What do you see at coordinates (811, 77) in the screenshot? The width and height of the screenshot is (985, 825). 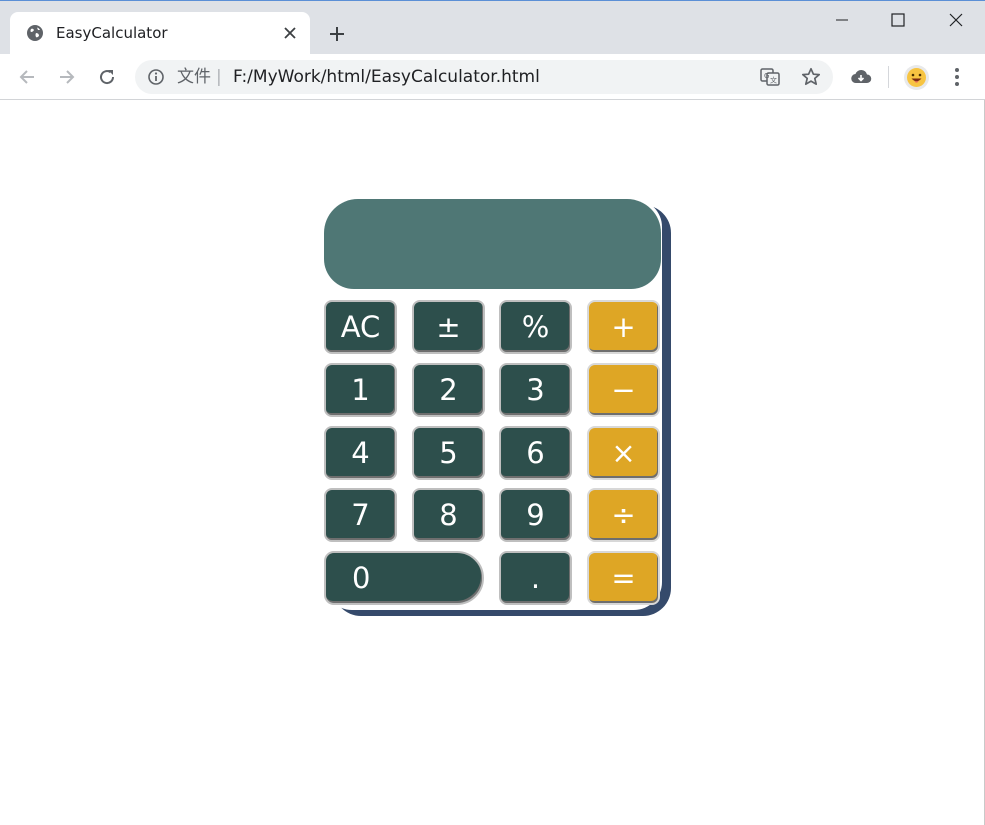 I see `bookmark-star-icon` at bounding box center [811, 77].